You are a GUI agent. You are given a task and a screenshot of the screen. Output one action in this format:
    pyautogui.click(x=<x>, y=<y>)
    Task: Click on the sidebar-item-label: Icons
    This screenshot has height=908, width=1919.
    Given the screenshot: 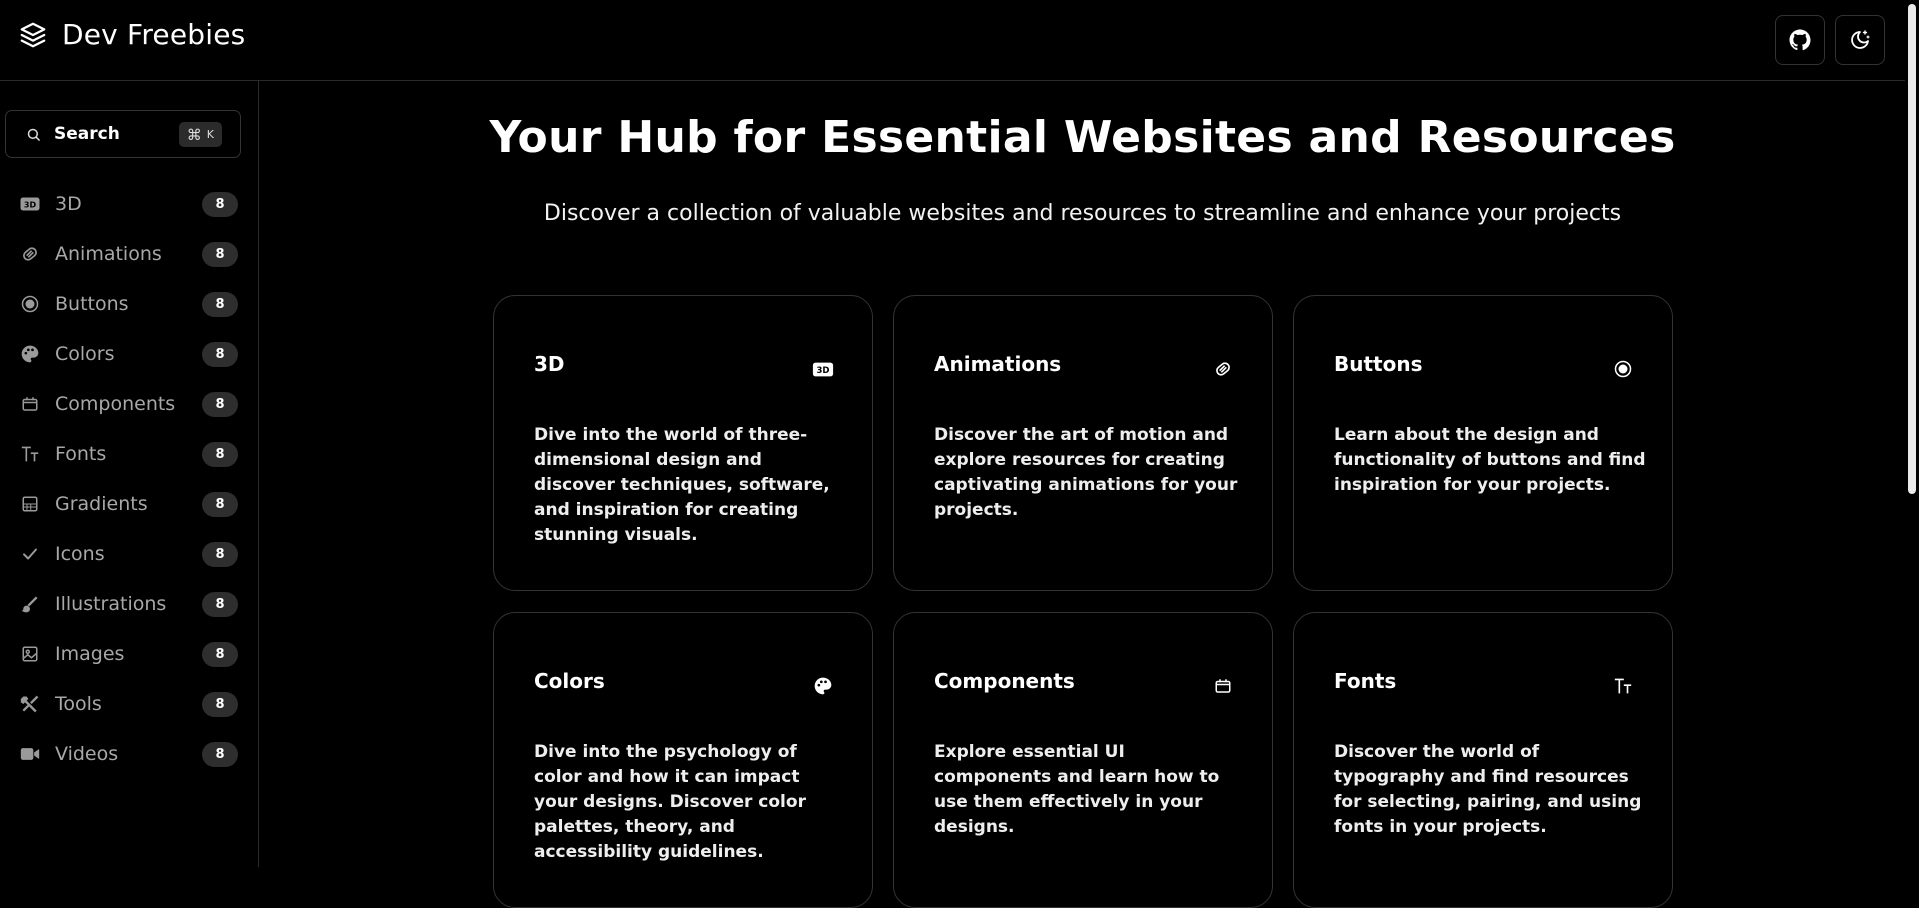 What is the action you would take?
    pyautogui.click(x=80, y=554)
    